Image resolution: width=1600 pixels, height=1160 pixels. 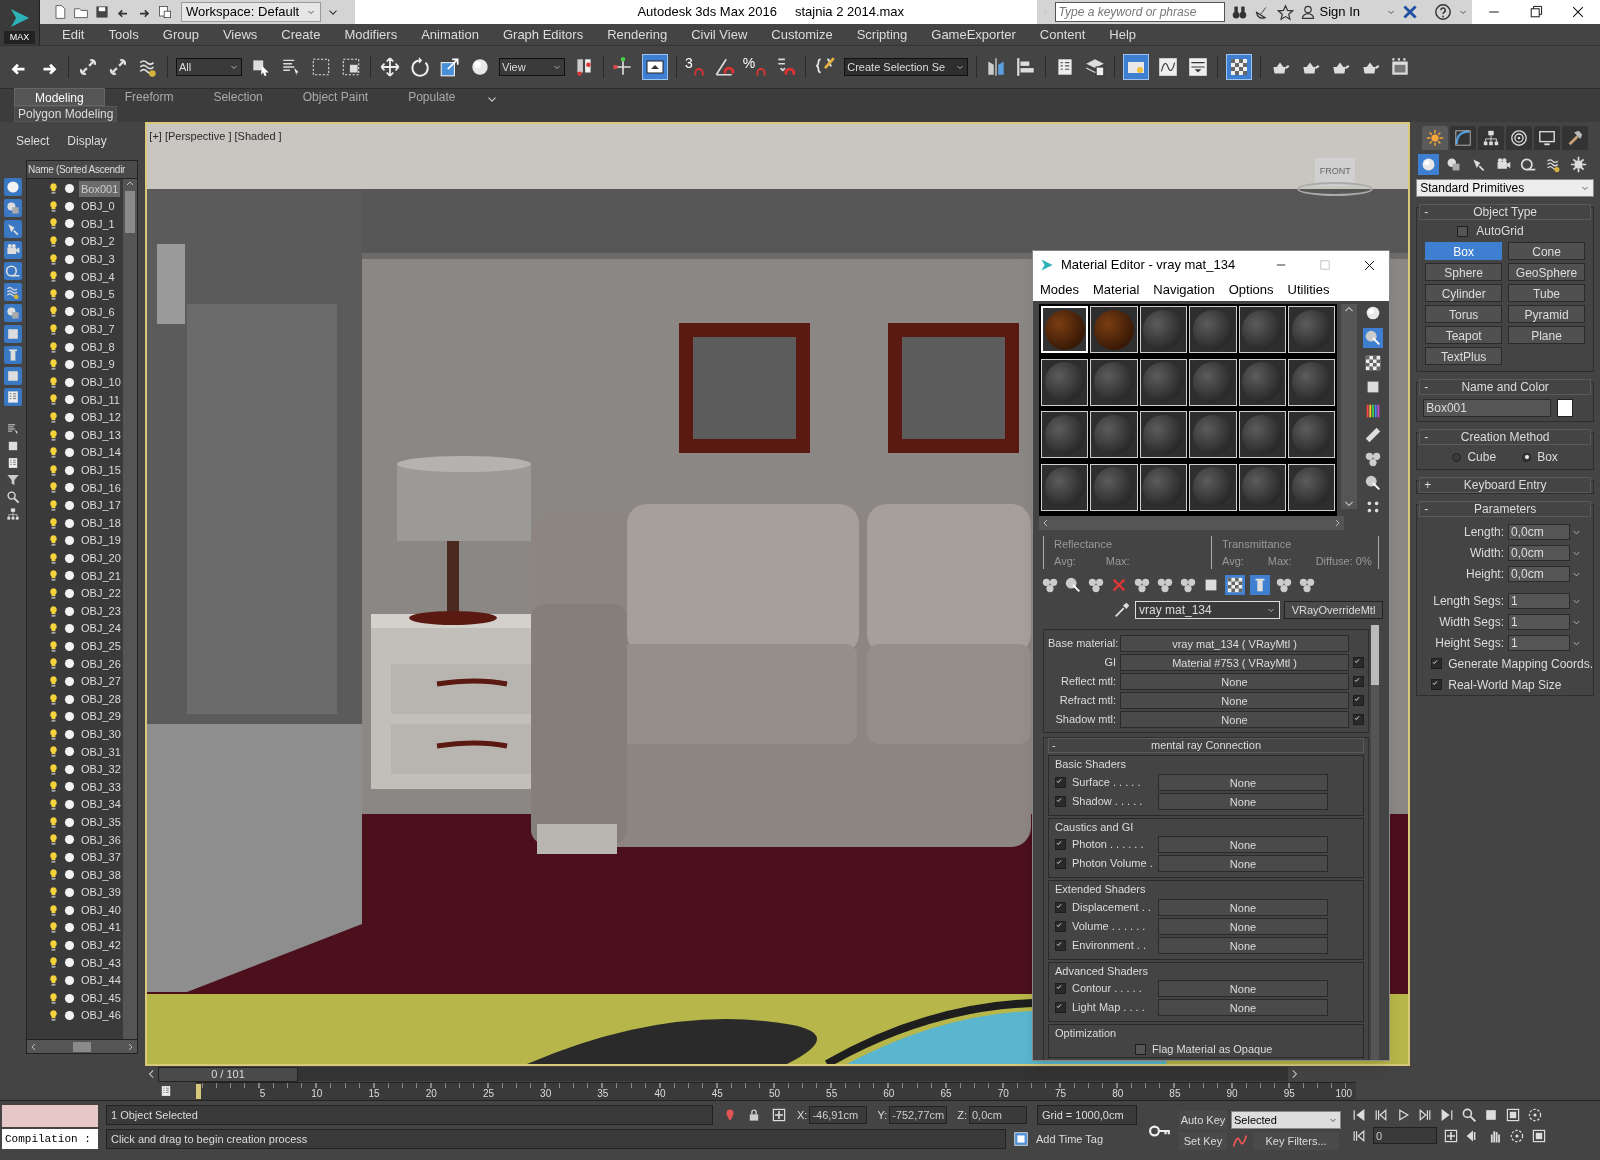 What do you see at coordinates (101, 628) in the screenshot?
I see `scene-object-item: OBJ_24` at bounding box center [101, 628].